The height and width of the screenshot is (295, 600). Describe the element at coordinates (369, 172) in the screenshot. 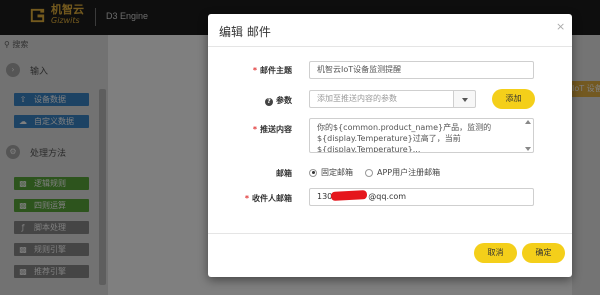

I see `radio-app-user-mailbox` at that location.